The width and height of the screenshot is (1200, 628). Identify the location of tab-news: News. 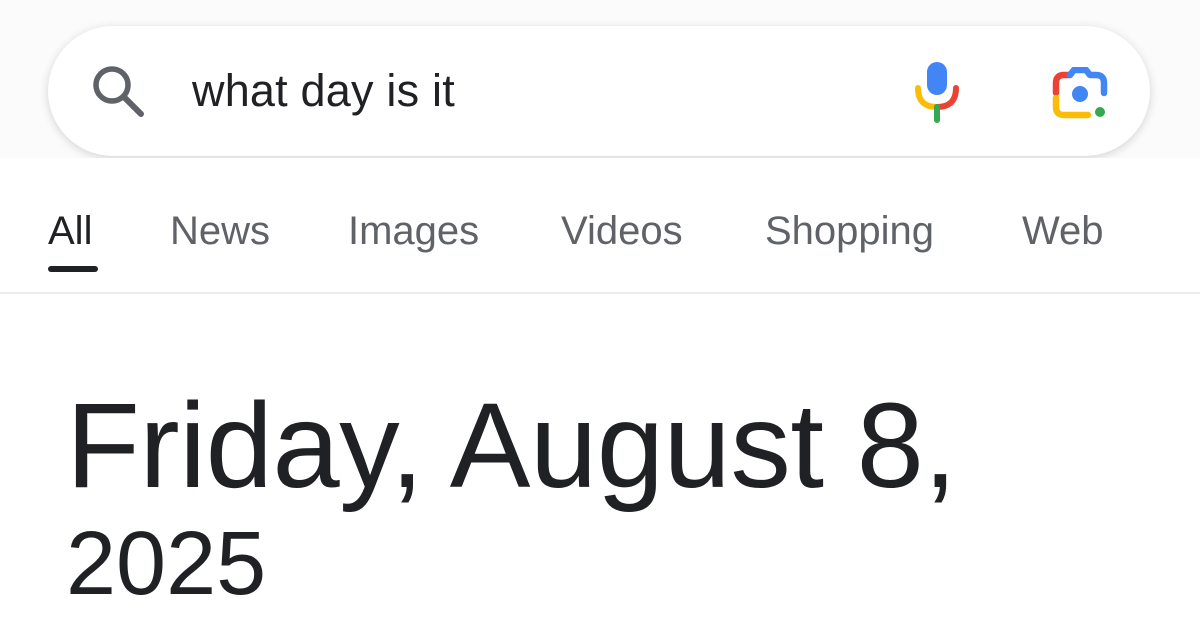
(220, 231).